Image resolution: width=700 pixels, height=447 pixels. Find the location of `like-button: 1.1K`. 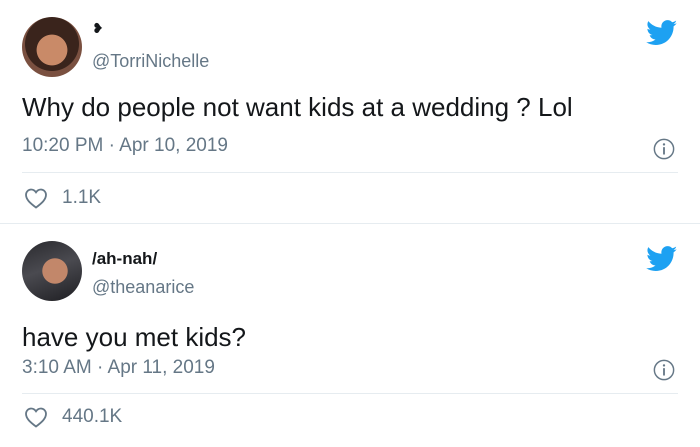

like-button: 1.1K is located at coordinates (62, 198).